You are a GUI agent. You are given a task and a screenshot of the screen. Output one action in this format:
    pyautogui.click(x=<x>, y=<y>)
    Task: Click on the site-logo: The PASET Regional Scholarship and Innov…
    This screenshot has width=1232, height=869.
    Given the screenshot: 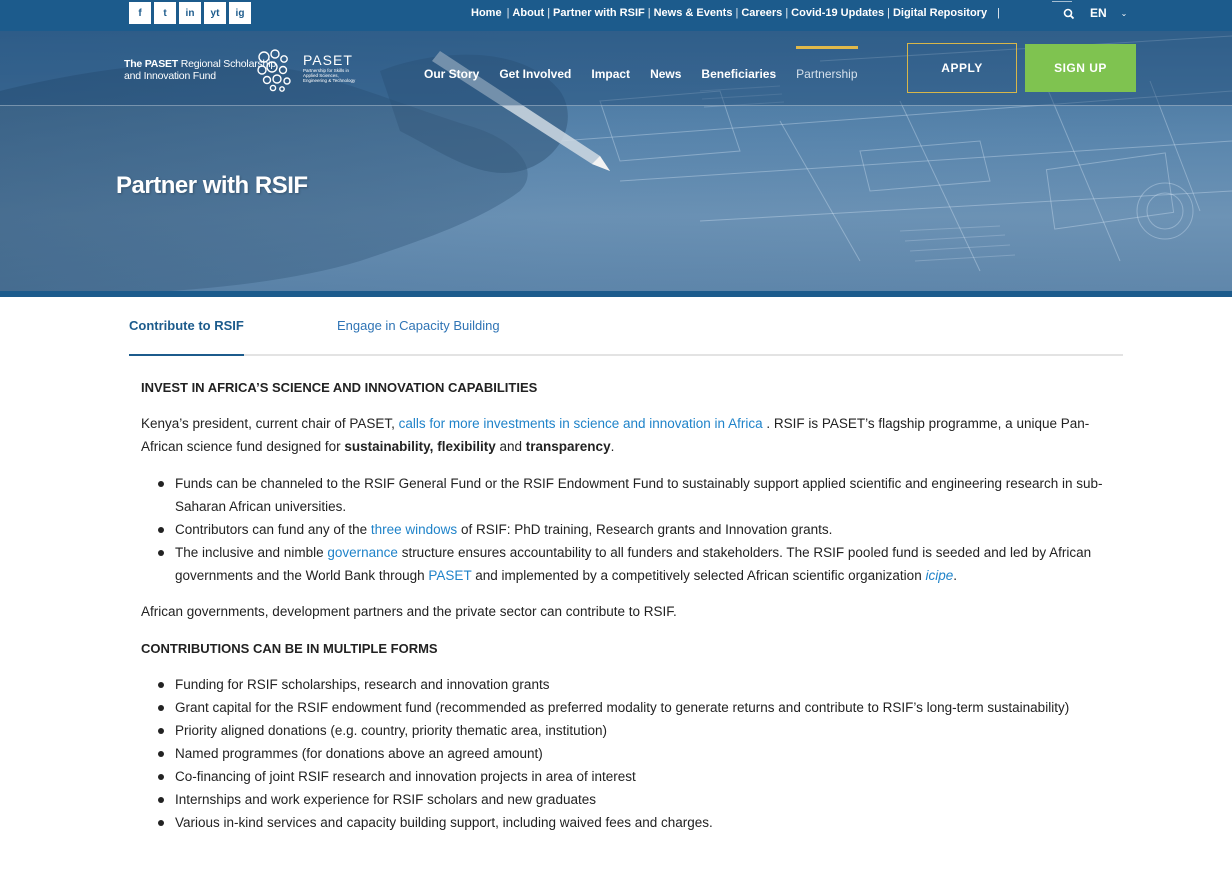 What is the action you would take?
    pyautogui.click(x=244, y=71)
    